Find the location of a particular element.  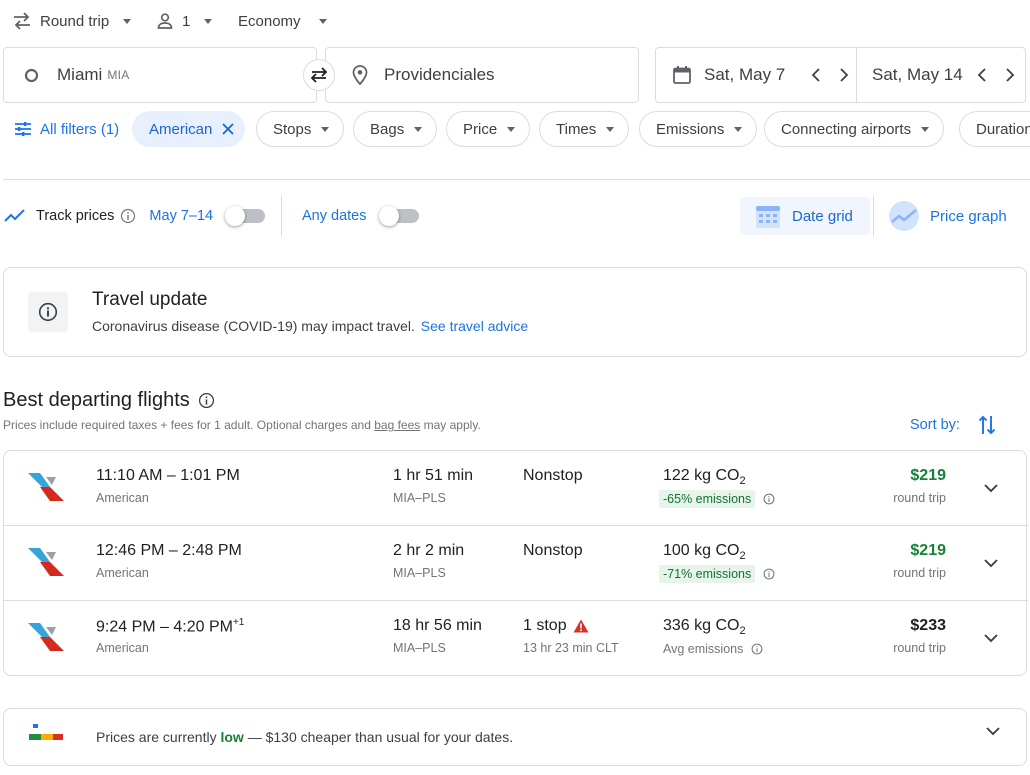

price-level-icon is located at coordinates (47, 734).